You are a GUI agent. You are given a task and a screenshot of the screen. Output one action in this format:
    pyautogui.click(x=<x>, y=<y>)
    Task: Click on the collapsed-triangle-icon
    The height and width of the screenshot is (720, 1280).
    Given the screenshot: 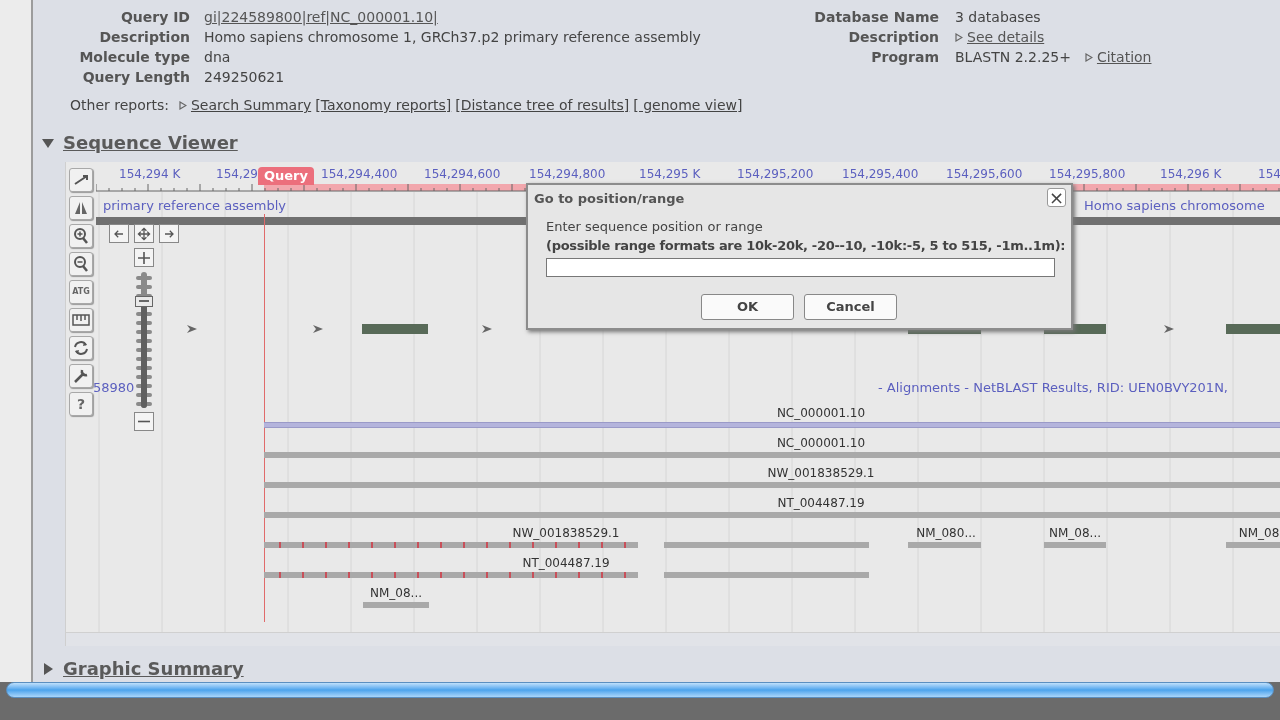 What is the action you would take?
    pyautogui.click(x=48, y=668)
    